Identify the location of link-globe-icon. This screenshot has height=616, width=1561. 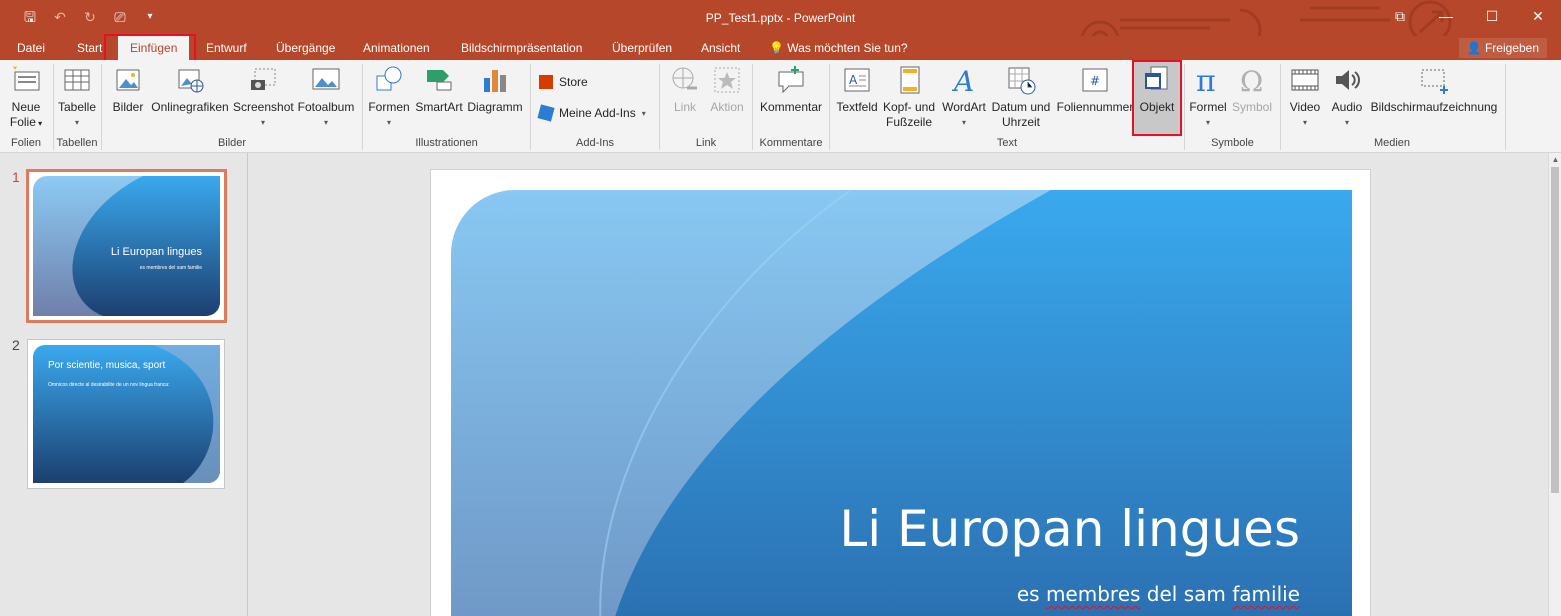
(684, 78).